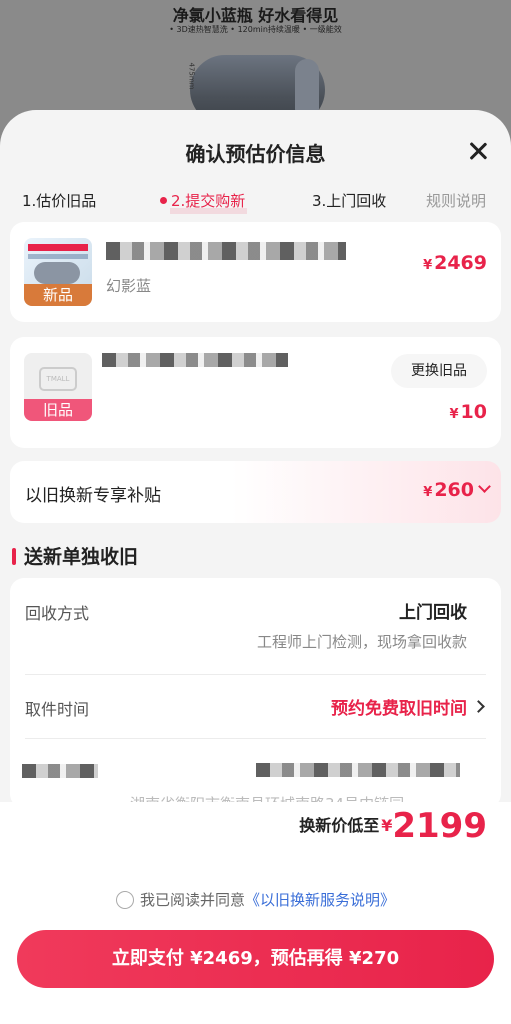 Image resolution: width=511 pixels, height=1024 pixels. I want to click on step-progress: 1.估价旧品 2.提交购新 3.上门回收 规则说明, so click(255, 202).